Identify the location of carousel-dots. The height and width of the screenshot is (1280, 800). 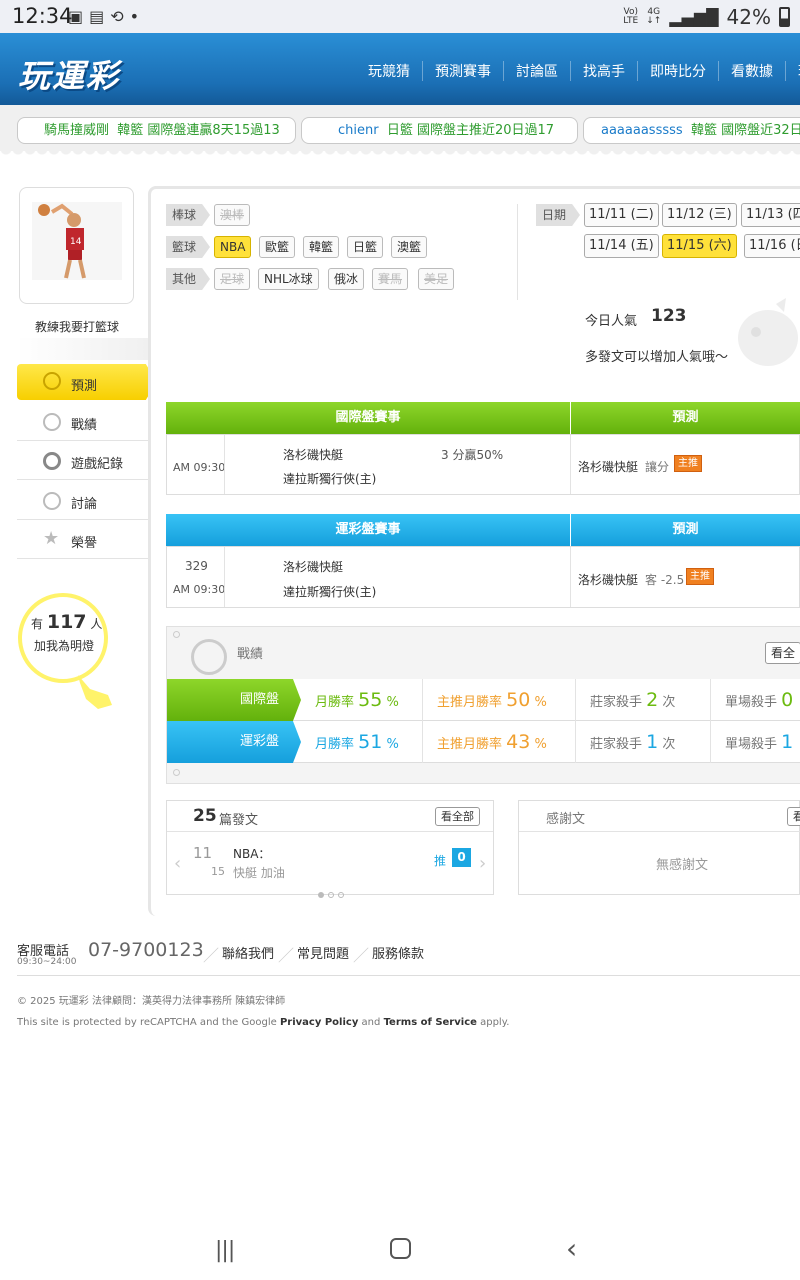
(331, 895).